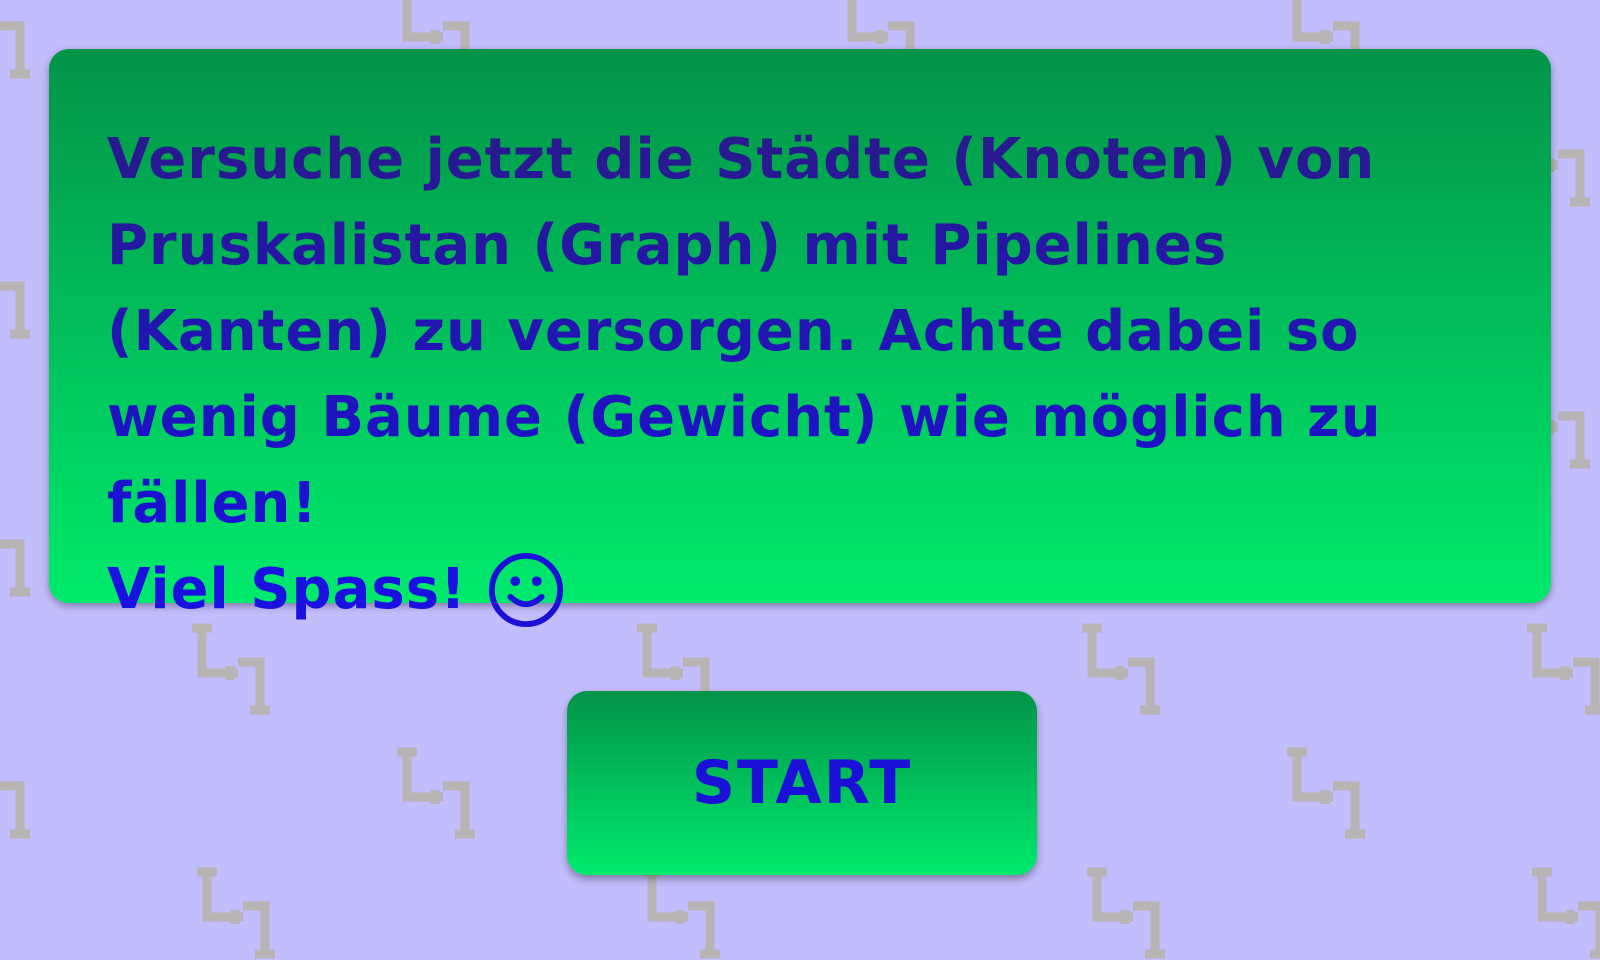  What do you see at coordinates (525, 590) in the screenshot?
I see `smiley-icon` at bounding box center [525, 590].